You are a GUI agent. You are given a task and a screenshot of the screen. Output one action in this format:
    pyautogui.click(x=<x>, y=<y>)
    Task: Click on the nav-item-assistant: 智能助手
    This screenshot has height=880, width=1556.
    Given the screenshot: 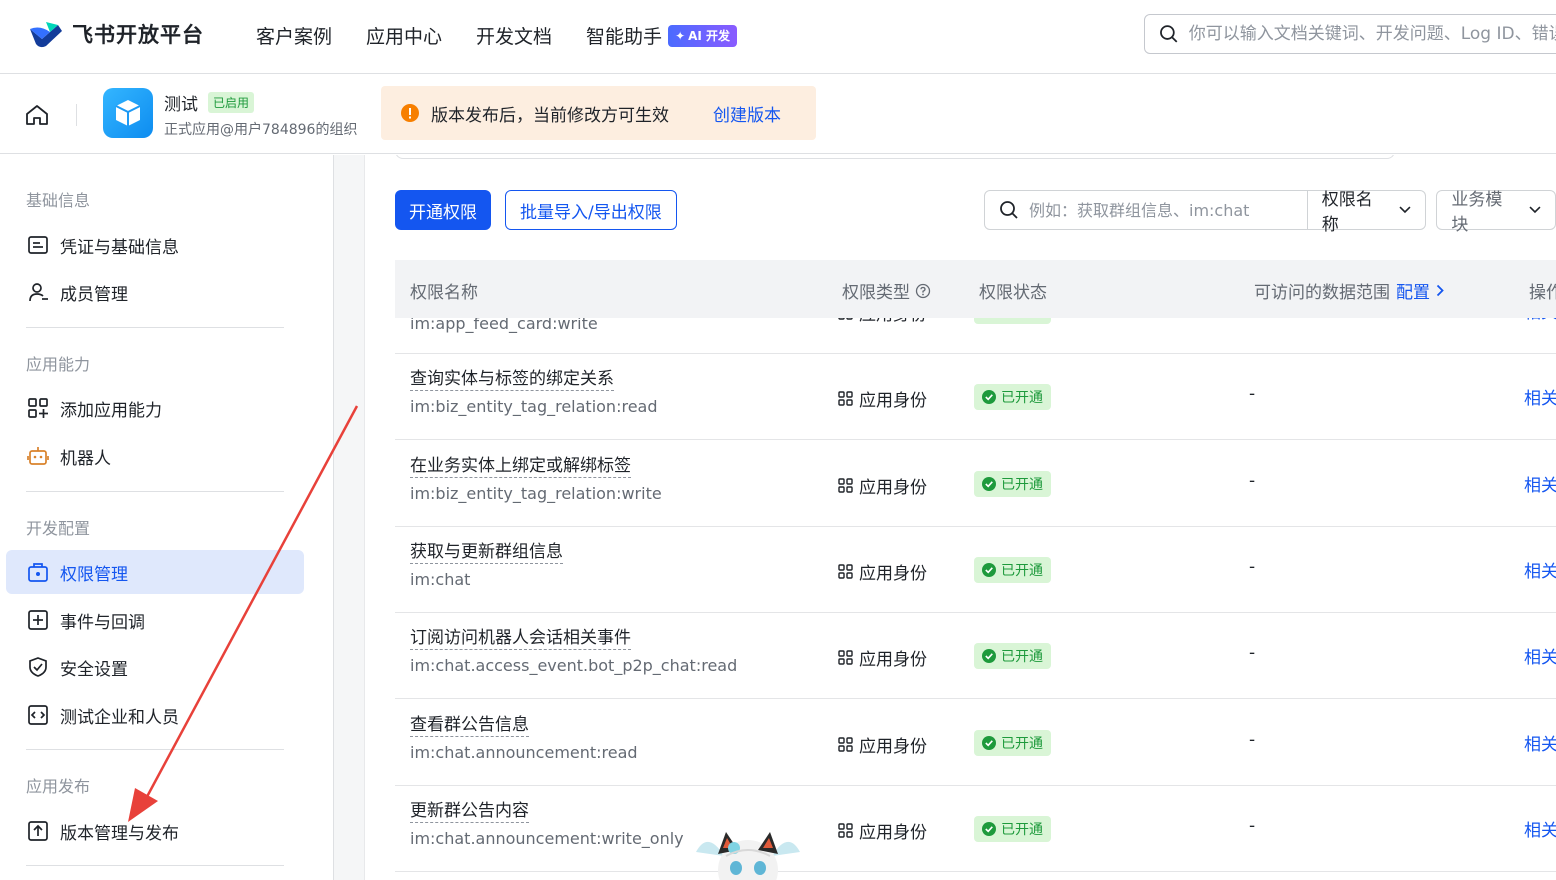 What is the action you would take?
    pyautogui.click(x=624, y=35)
    